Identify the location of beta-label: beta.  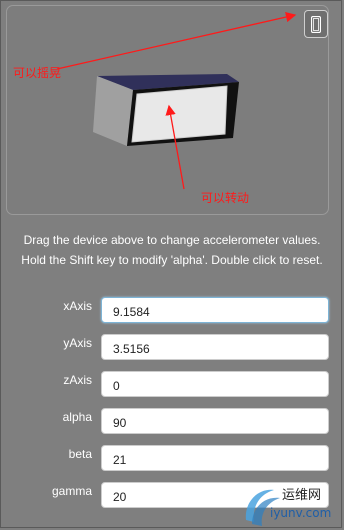
(80, 454).